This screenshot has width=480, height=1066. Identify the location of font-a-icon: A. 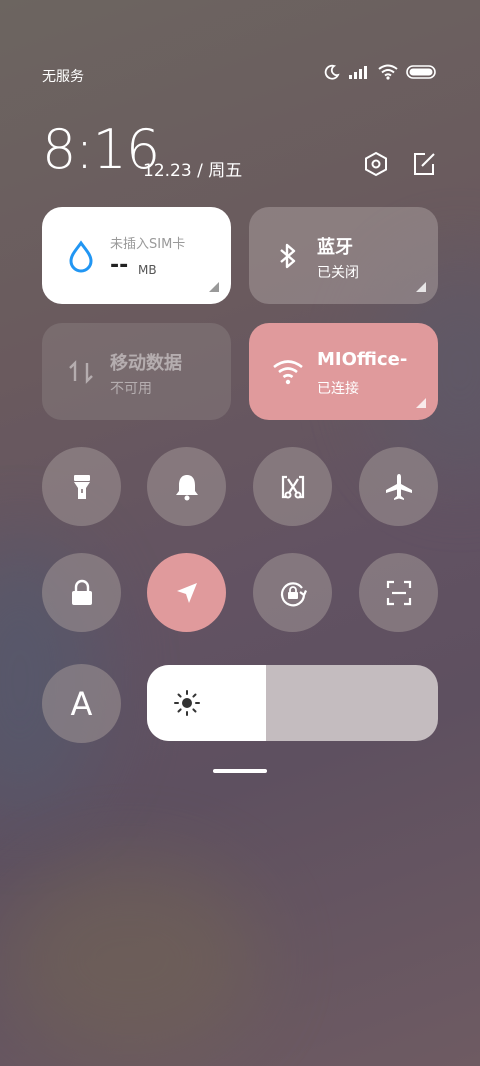
(81, 703).